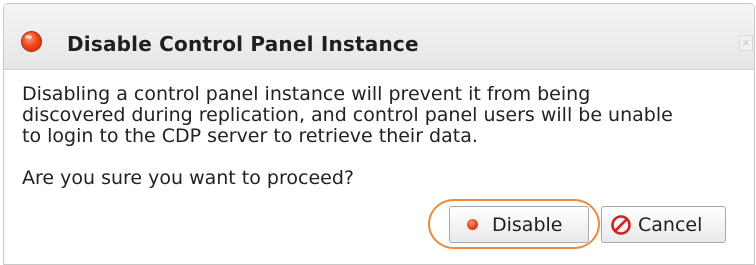 This screenshot has width=756, height=265. What do you see at coordinates (243, 44) in the screenshot?
I see `dialog-title: Disable Control Panel Instance` at bounding box center [243, 44].